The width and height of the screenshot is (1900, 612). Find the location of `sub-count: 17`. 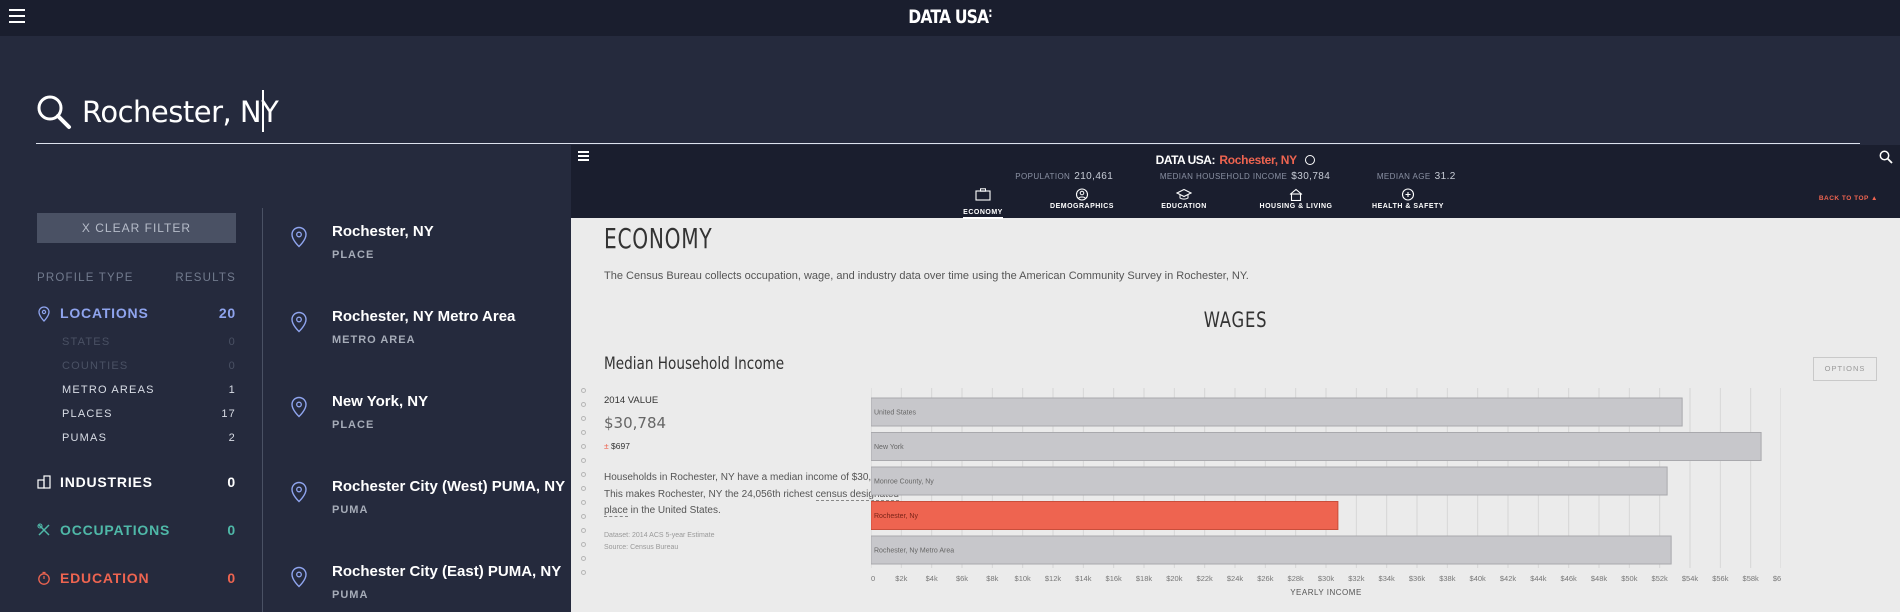

sub-count: 17 is located at coordinates (228, 414).